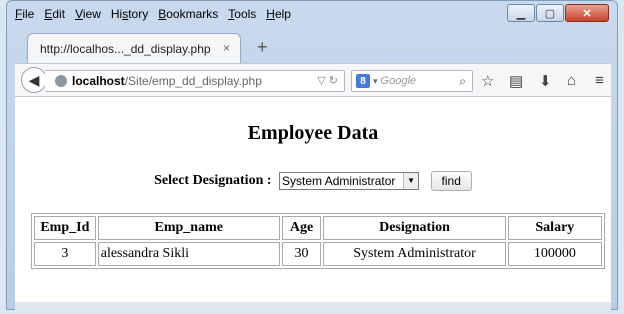 Image resolution: width=624 pixels, height=314 pixels. What do you see at coordinates (462, 81) in the screenshot?
I see `search-icon: ⌕` at bounding box center [462, 81].